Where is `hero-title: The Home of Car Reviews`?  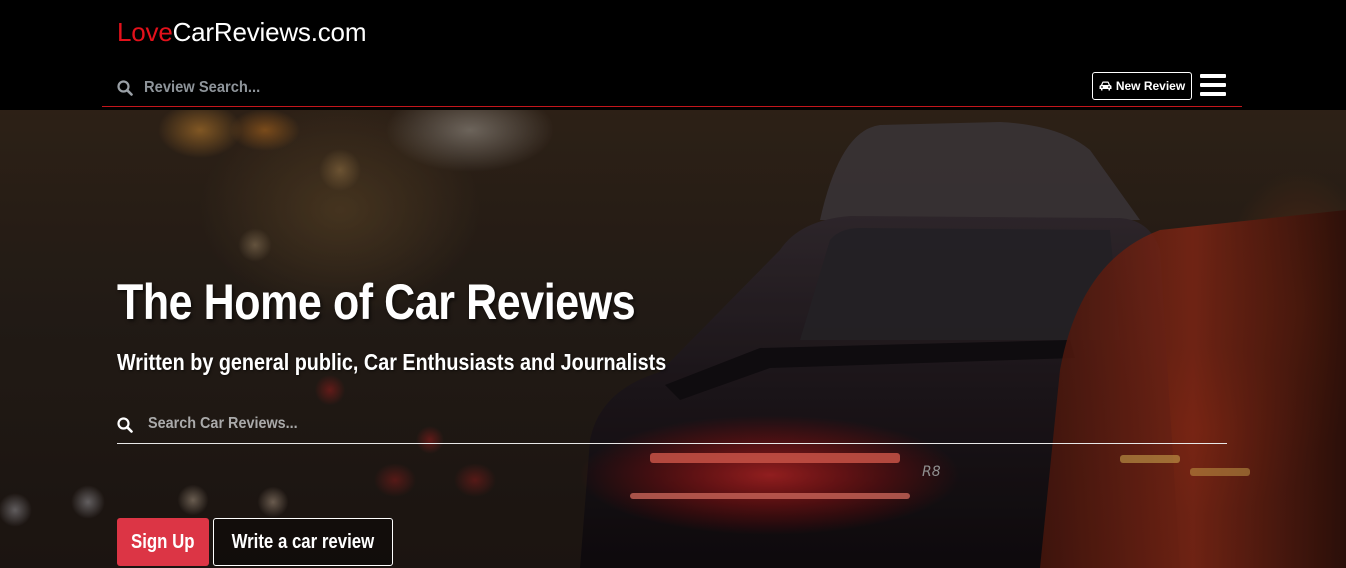 hero-title: The Home of Car Reviews is located at coordinates (376, 302).